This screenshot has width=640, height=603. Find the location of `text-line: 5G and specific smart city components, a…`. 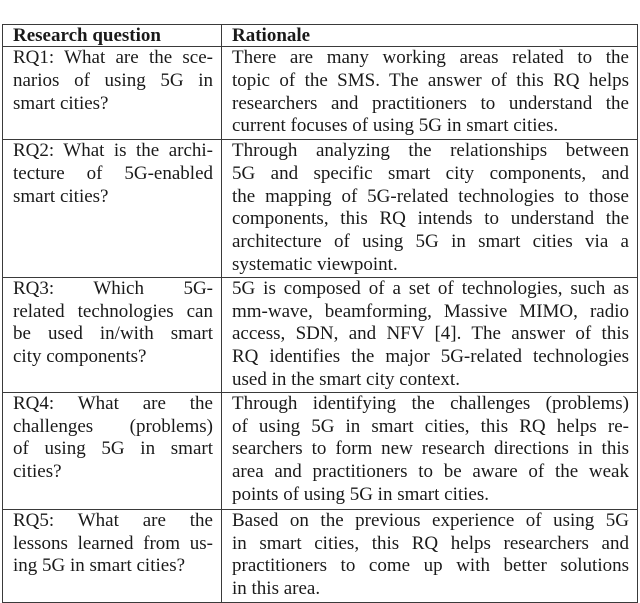

text-line: 5G and specific smart city components, a… is located at coordinates (430, 173).